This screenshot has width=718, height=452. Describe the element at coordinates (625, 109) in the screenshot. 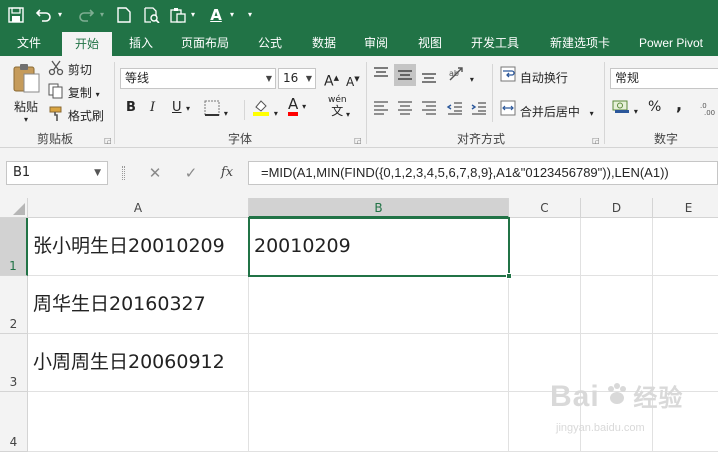

I see `accounting-format-button: ▾` at that location.